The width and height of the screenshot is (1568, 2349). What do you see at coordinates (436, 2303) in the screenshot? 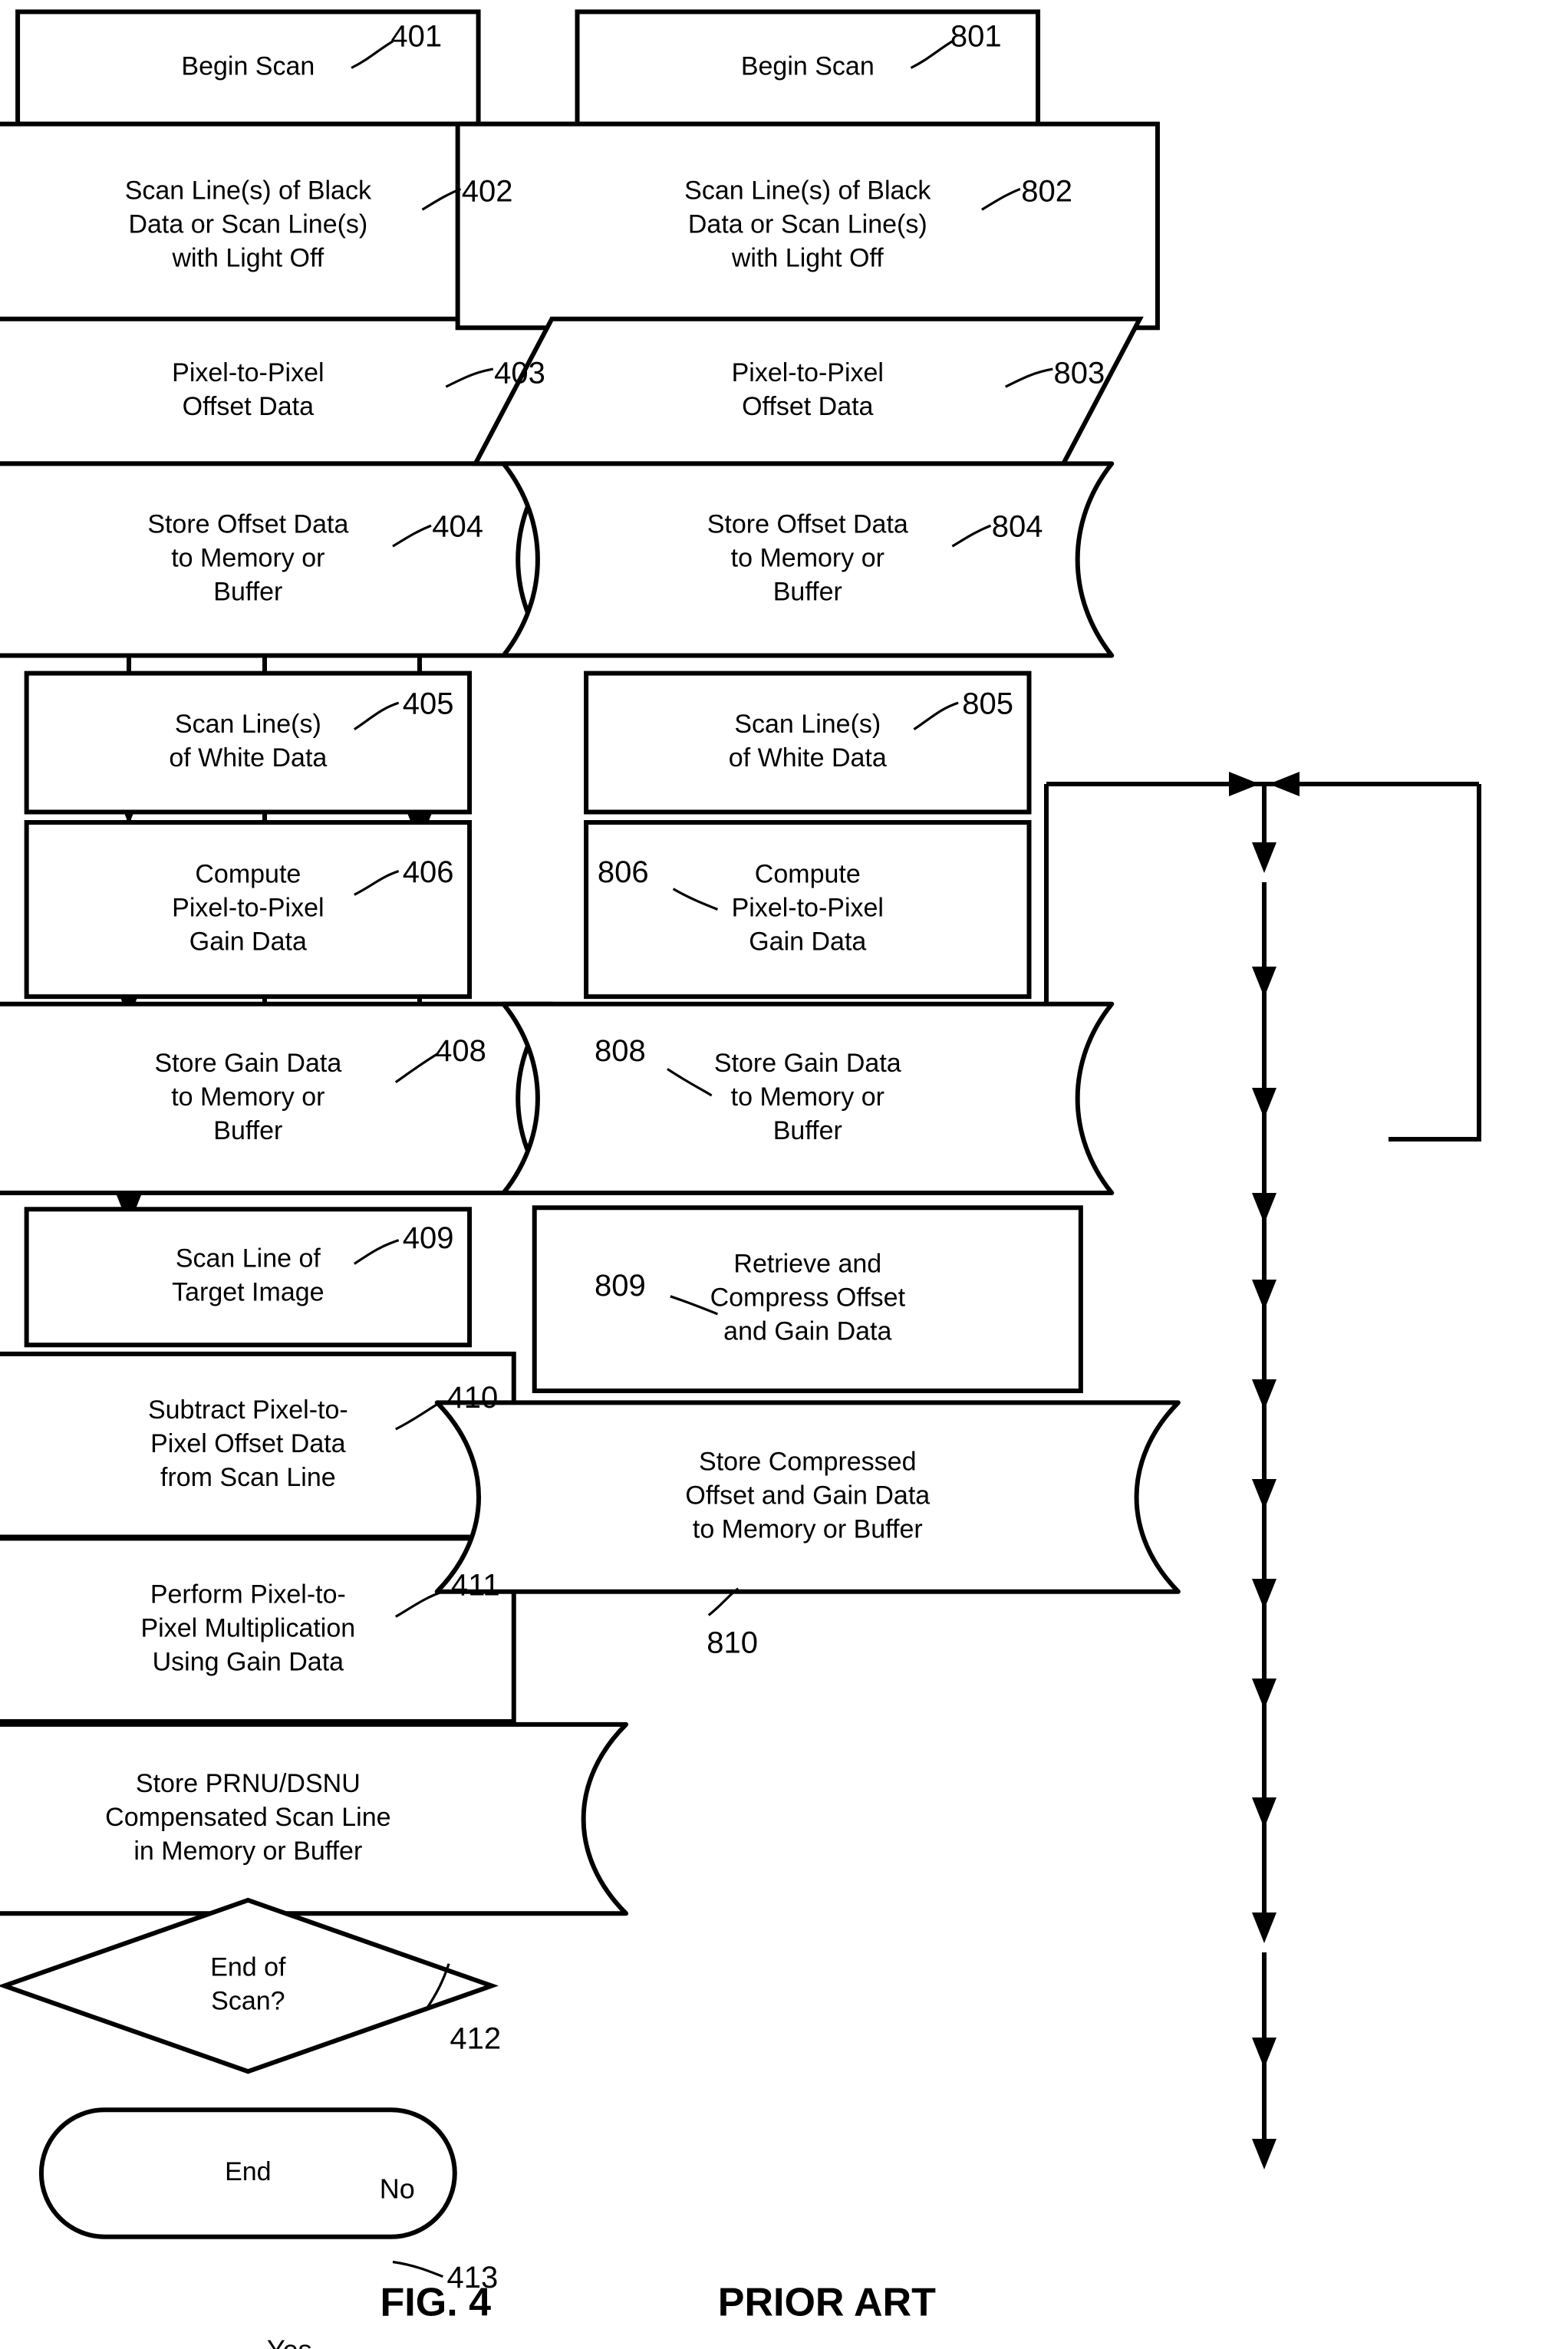
I see `cap-fig4: FIG. 4` at bounding box center [436, 2303].